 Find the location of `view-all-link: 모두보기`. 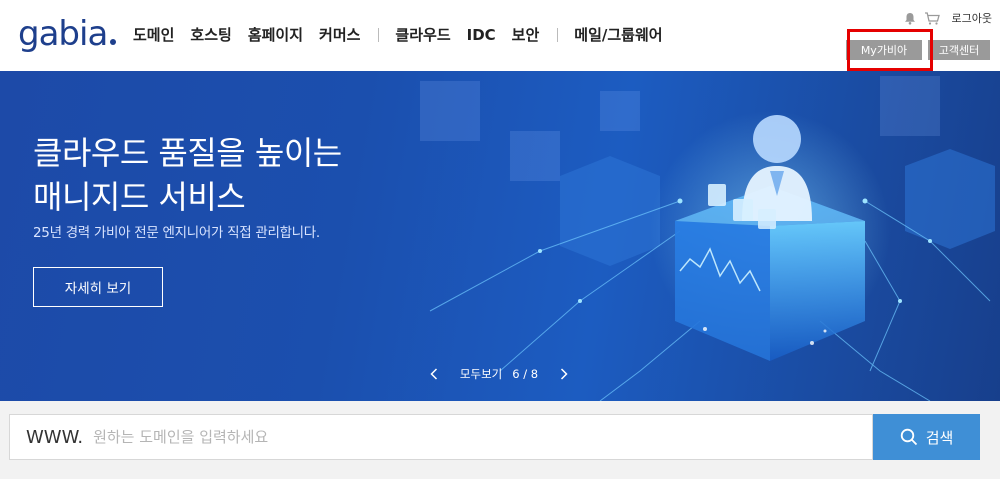

view-all-link: 모두보기 is located at coordinates (481, 374).